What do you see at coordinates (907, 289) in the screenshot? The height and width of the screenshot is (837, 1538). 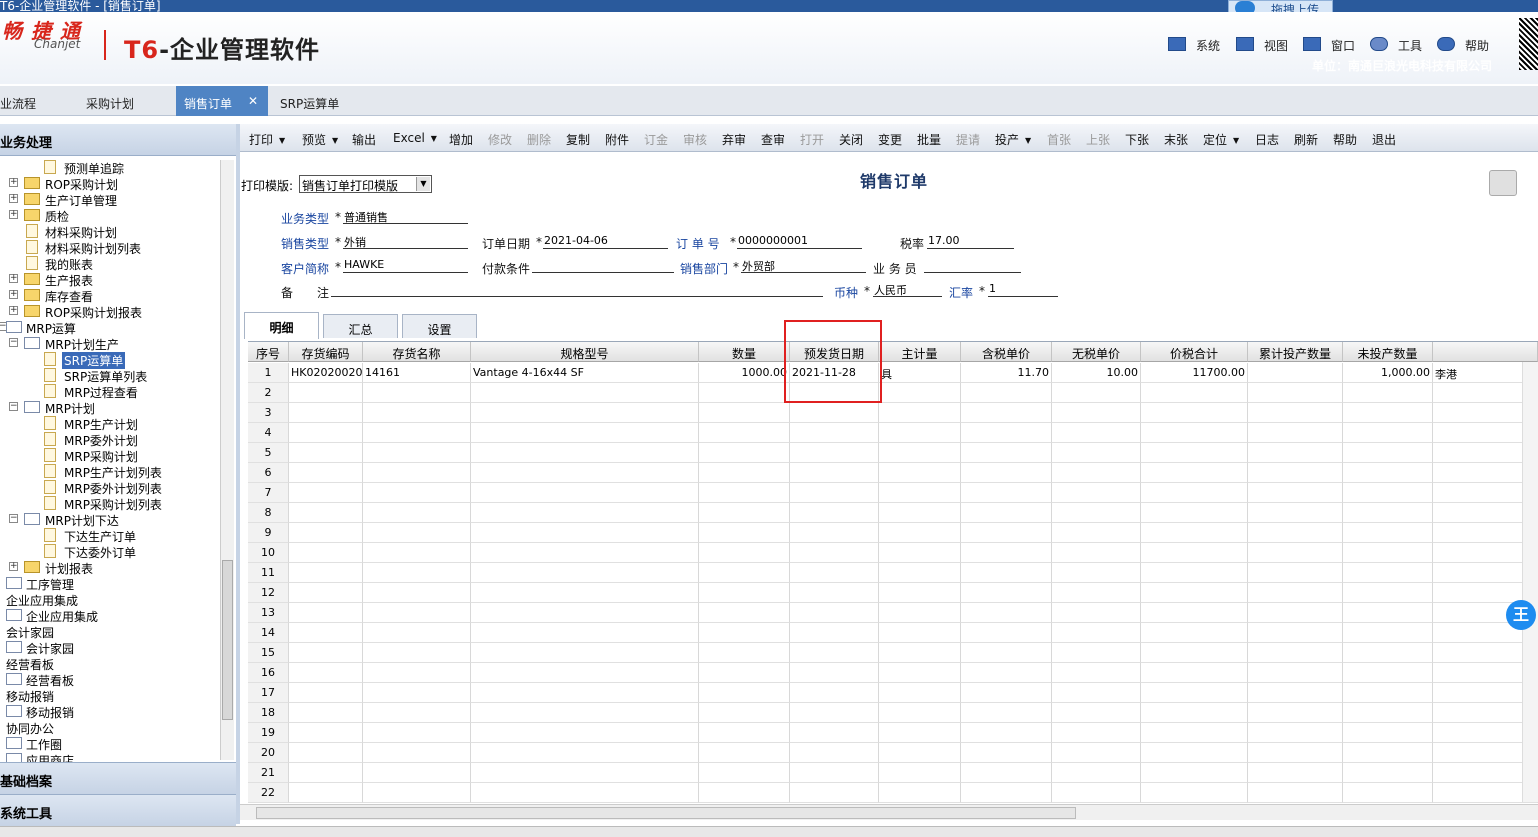 I see `currency-field: 人民币` at bounding box center [907, 289].